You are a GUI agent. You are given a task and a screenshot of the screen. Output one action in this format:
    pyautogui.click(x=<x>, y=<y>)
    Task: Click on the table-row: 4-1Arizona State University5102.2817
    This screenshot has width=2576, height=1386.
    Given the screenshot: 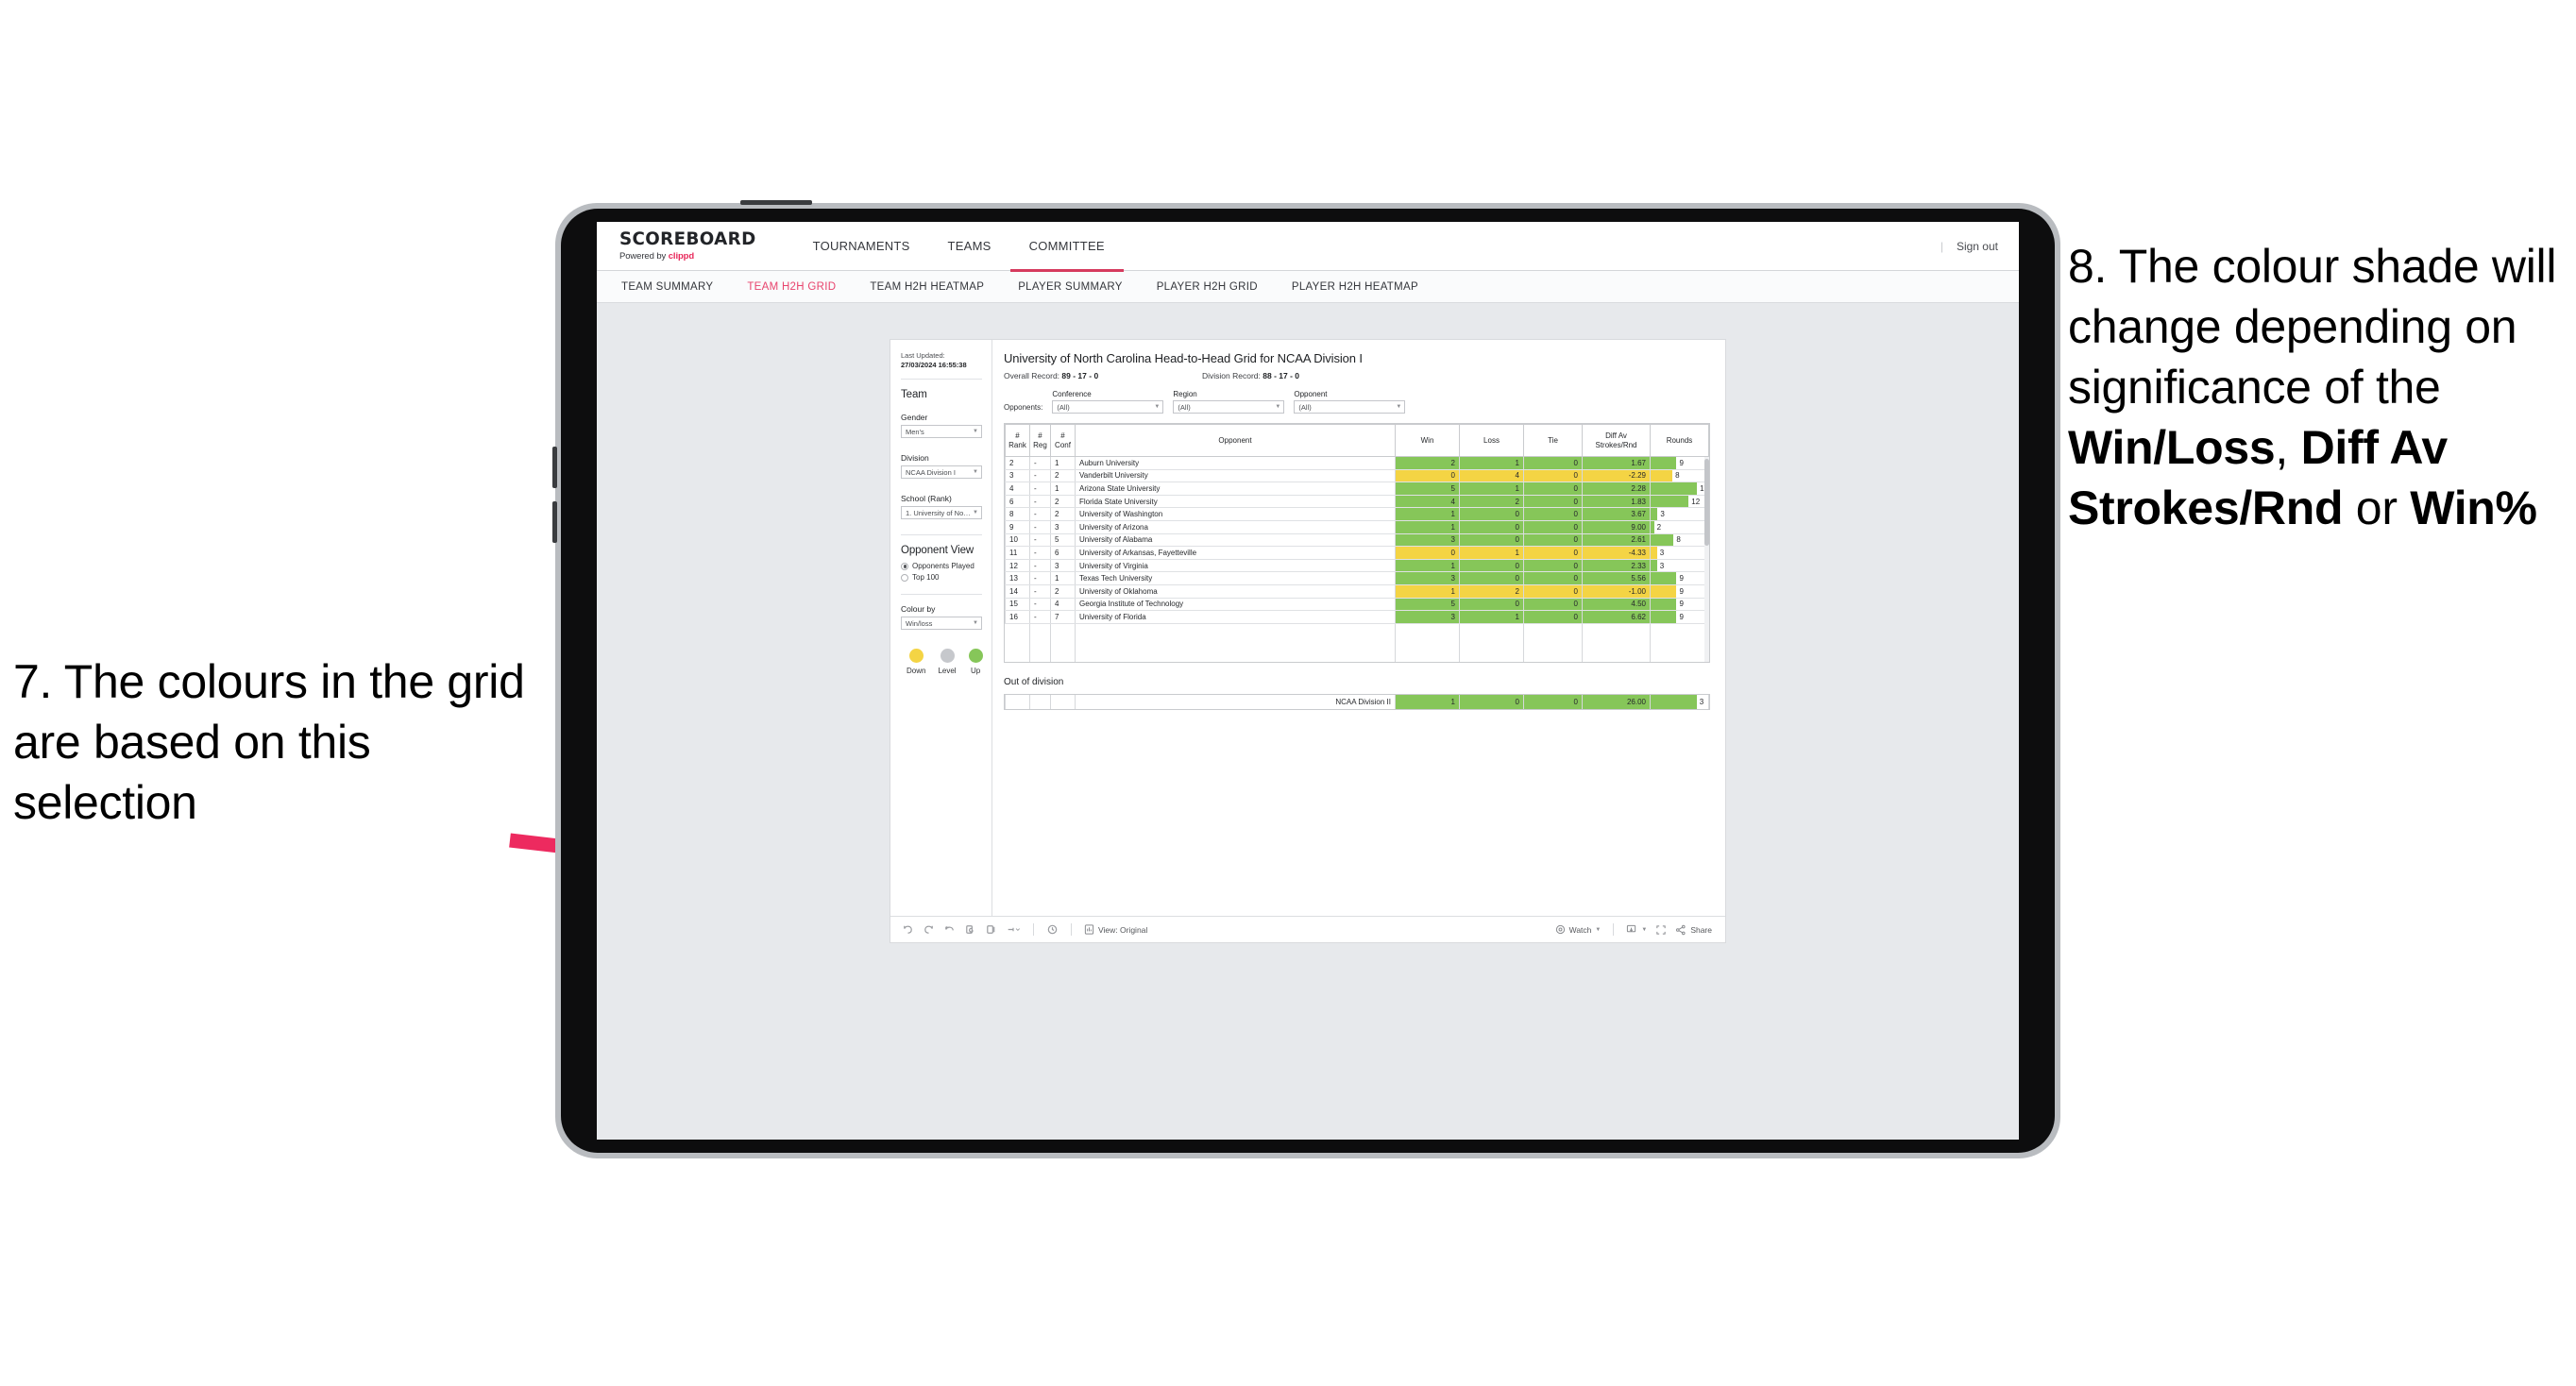 What is the action you would take?
    pyautogui.click(x=1357, y=489)
    